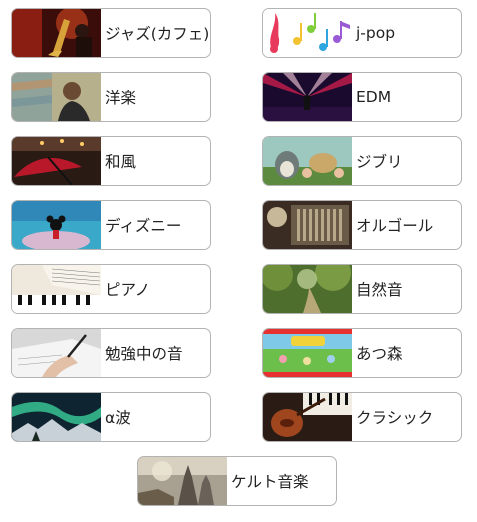 The image size is (477, 522). What do you see at coordinates (56, 353) in the screenshot?
I see `studying-hand-icon` at bounding box center [56, 353].